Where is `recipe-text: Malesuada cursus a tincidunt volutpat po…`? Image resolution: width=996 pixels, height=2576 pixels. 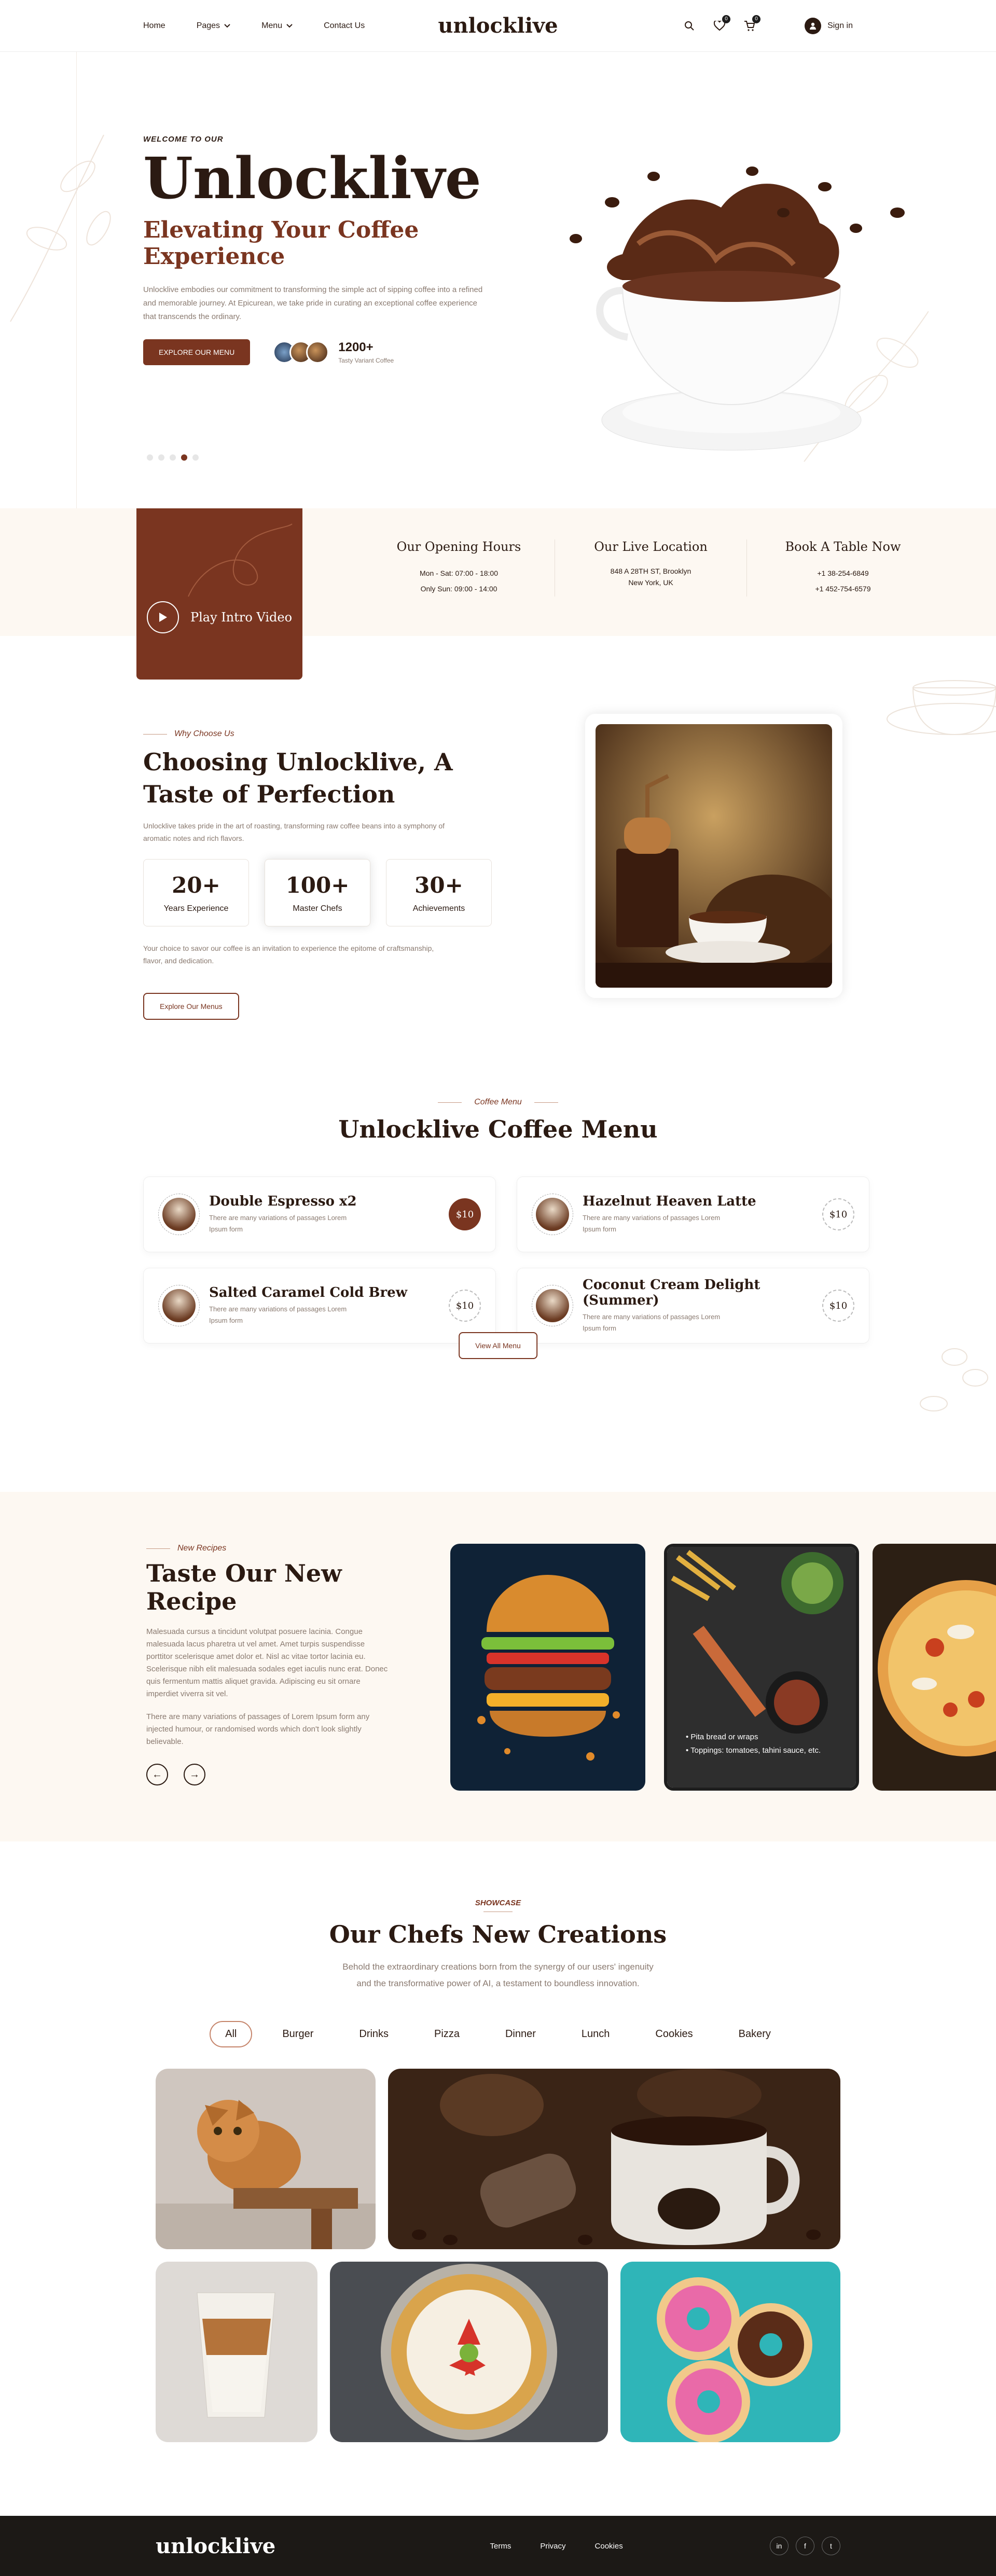 recipe-text: Malesuada cursus a tincidunt volutpat po… is located at coordinates (267, 1662).